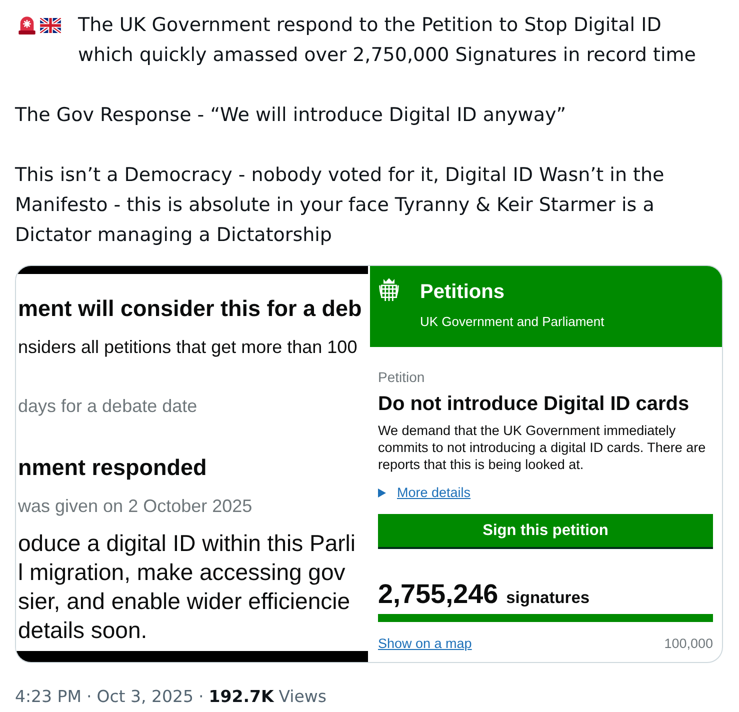  Describe the element at coordinates (48, 697) in the screenshot. I see `time-link: 4:23 PM` at that location.